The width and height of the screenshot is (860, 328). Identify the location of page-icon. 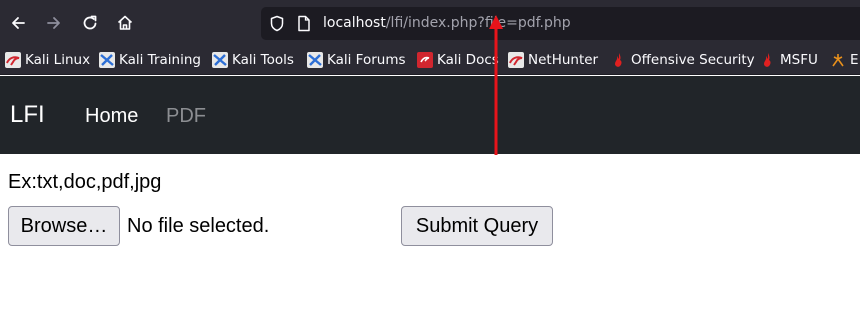
(304, 25).